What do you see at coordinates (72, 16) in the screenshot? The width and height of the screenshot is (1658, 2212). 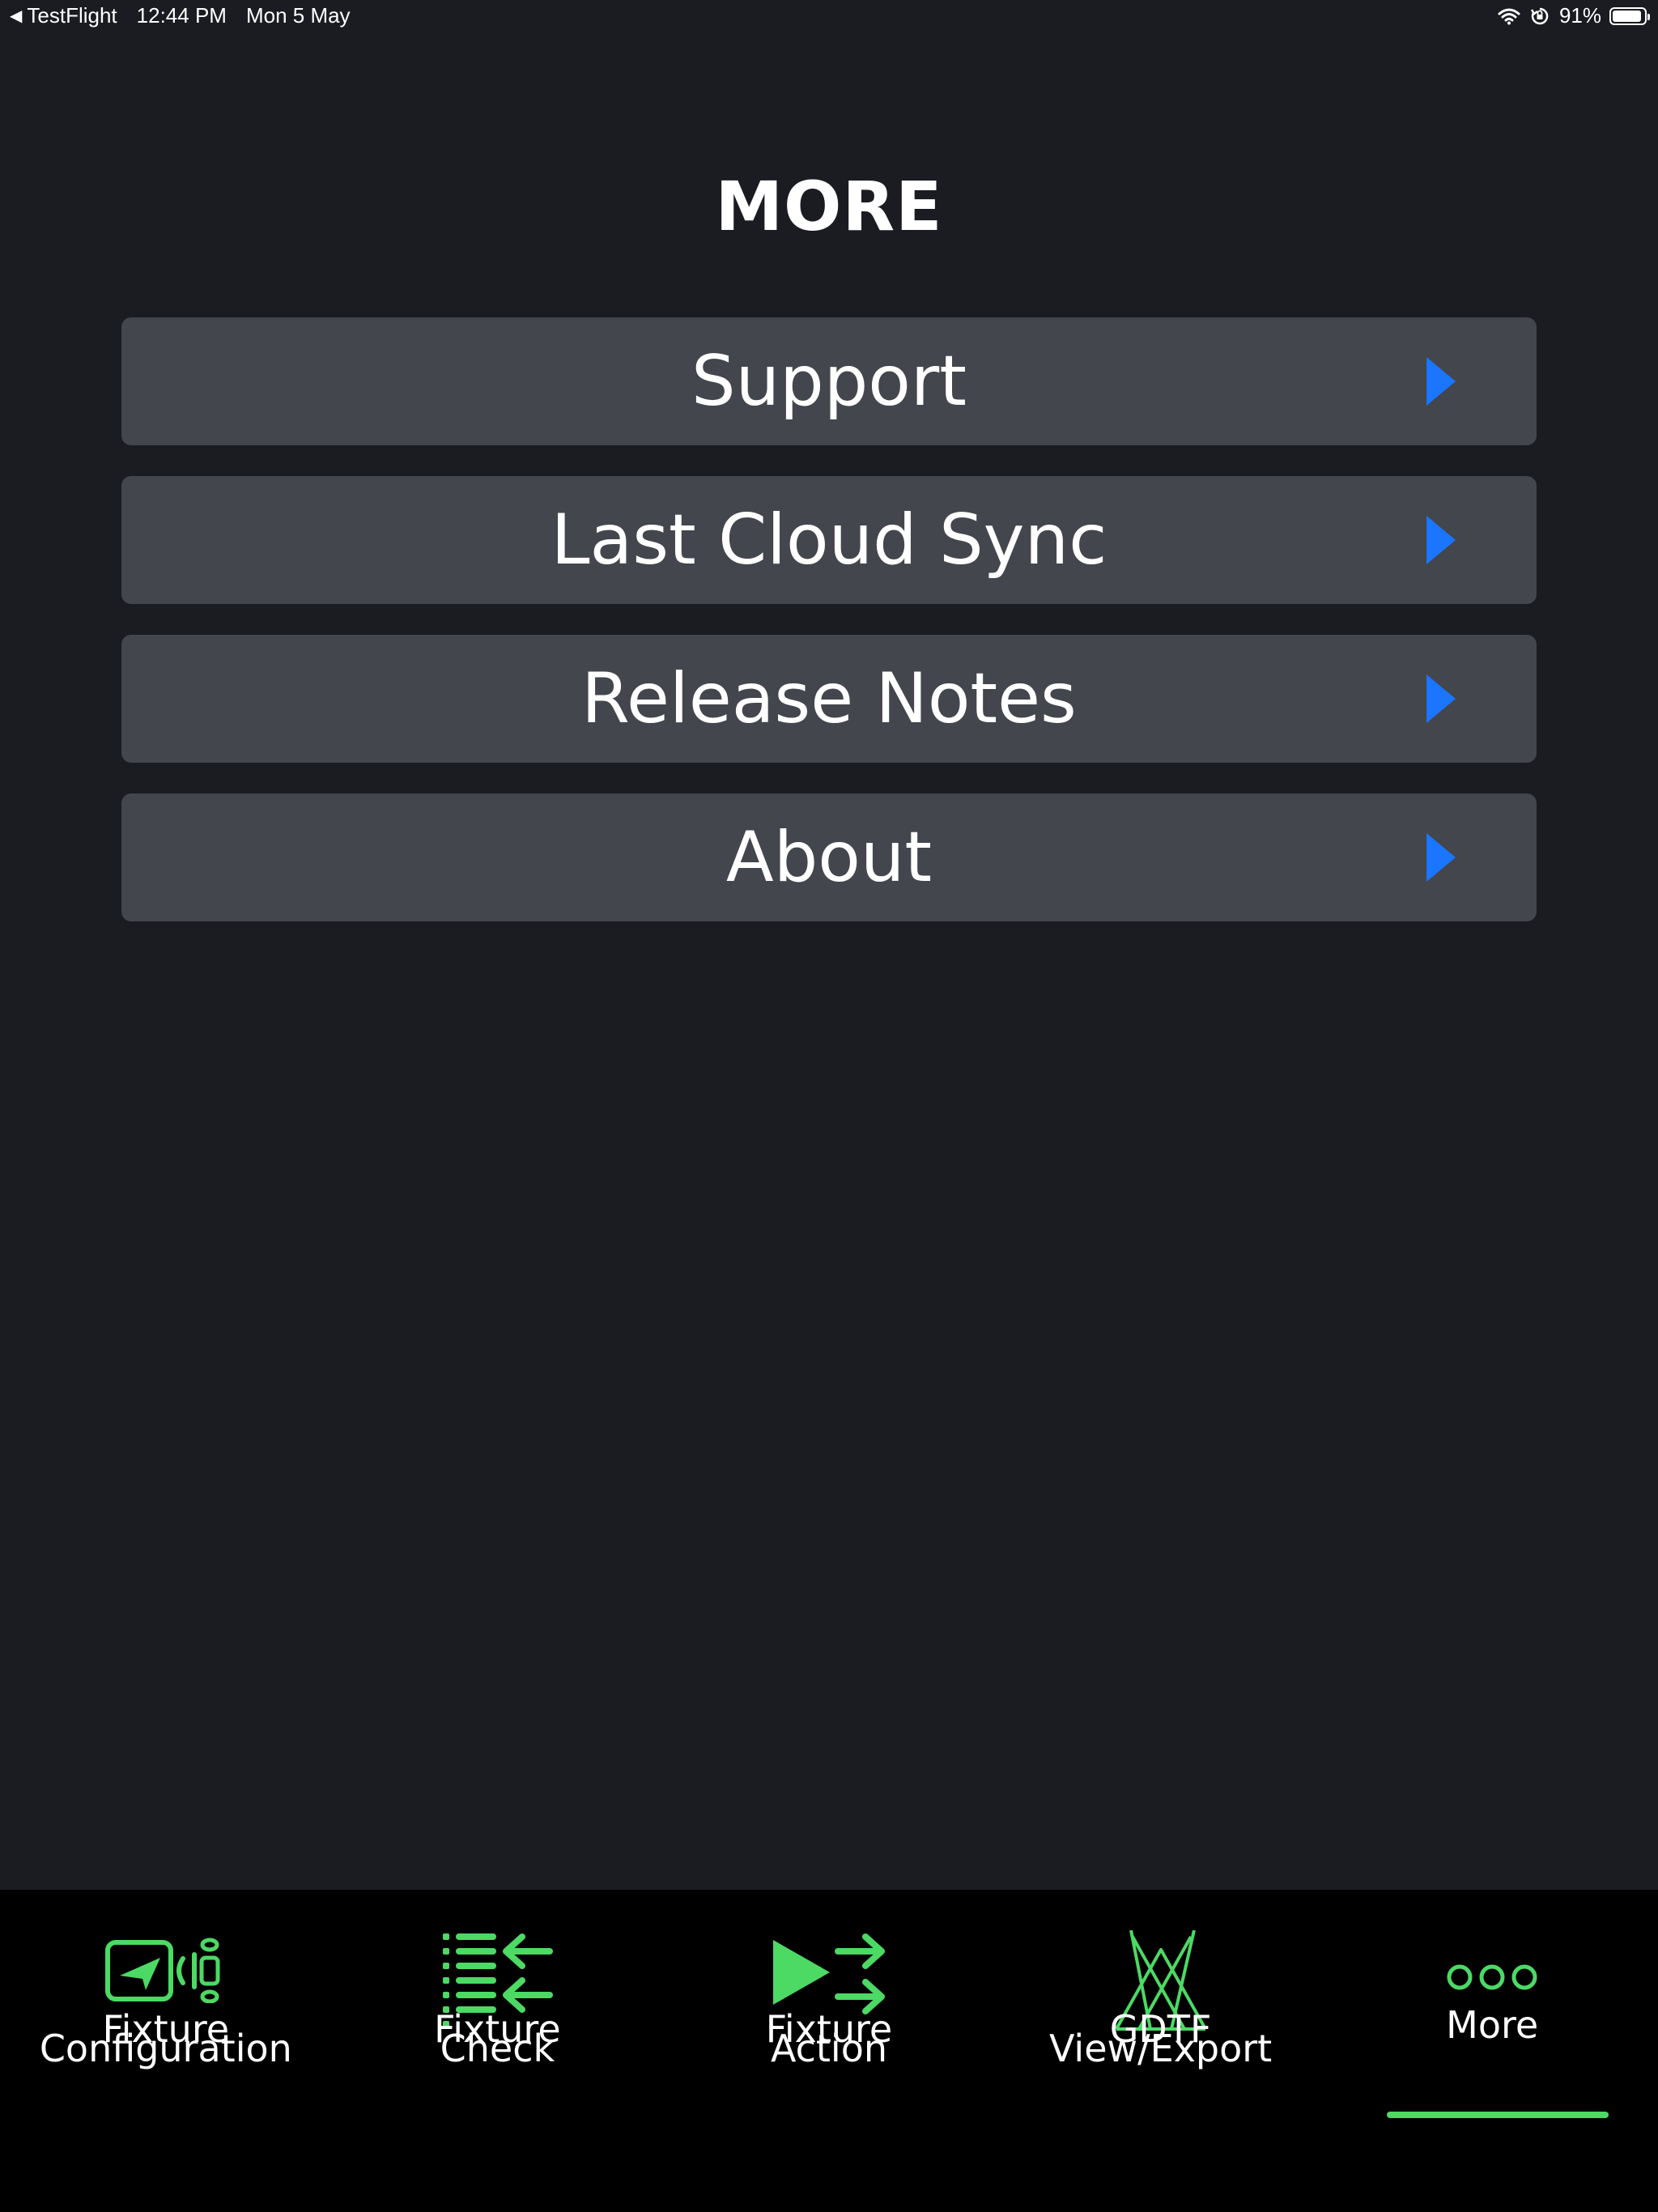 I see `back-to-app-link: TestFlight` at bounding box center [72, 16].